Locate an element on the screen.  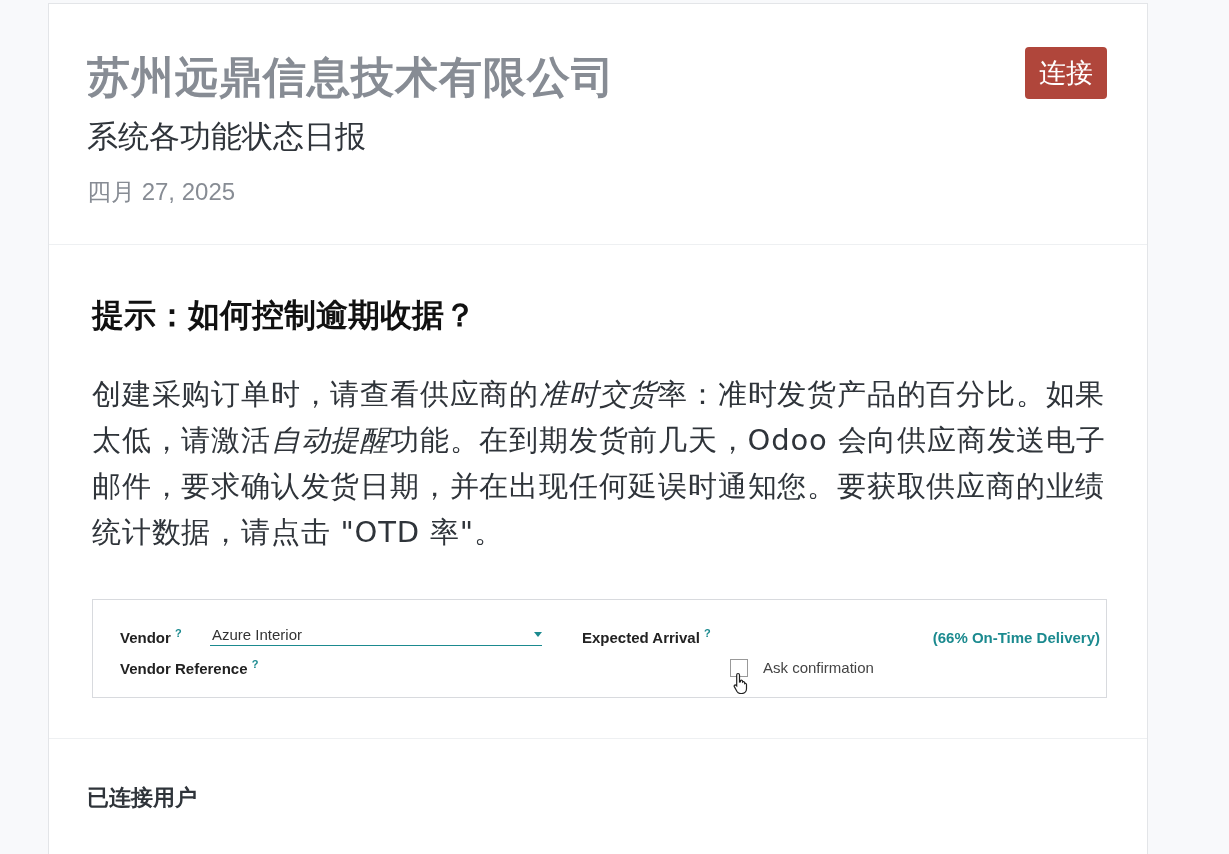
vendor-reference-label: Vendor Reference is located at coordinates (184, 668).